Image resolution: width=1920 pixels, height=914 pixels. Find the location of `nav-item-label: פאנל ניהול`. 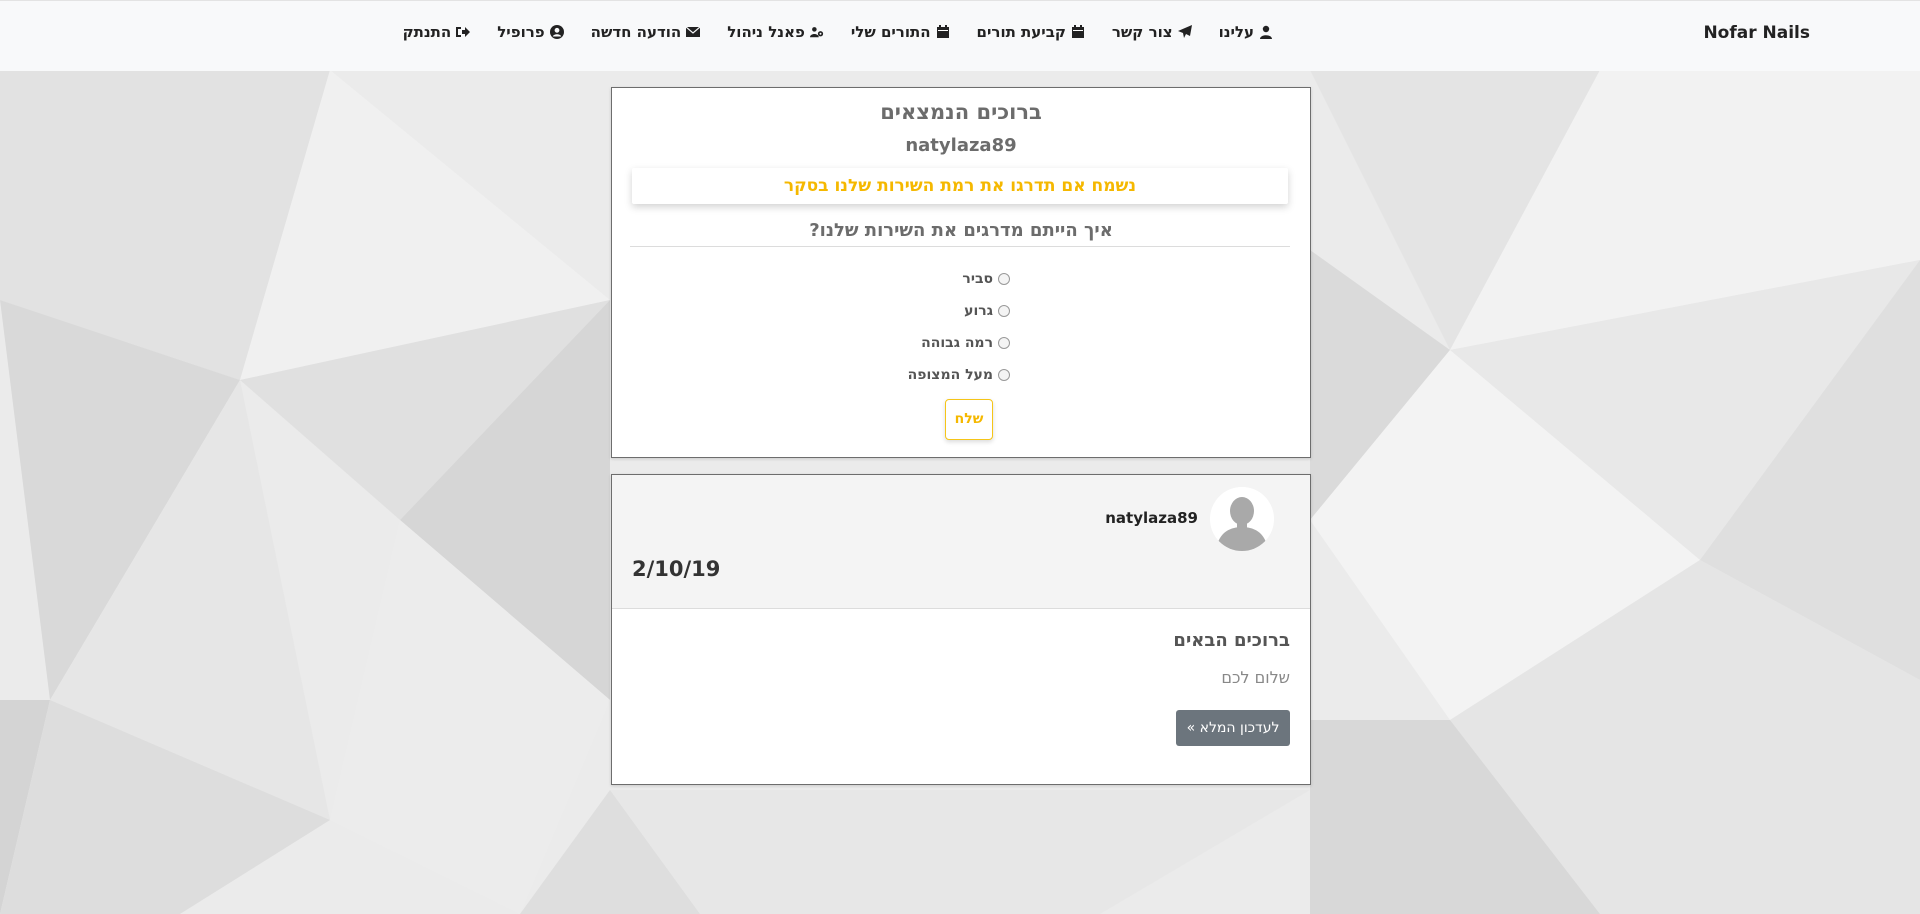

nav-item-label: פאנל ניהול is located at coordinates (766, 32).